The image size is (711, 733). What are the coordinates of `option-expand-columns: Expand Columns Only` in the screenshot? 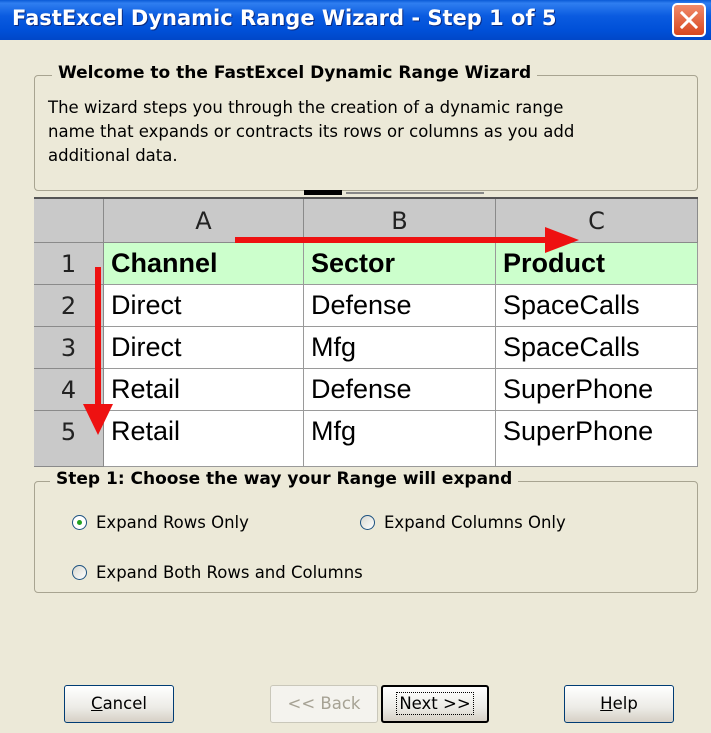 It's located at (463, 522).